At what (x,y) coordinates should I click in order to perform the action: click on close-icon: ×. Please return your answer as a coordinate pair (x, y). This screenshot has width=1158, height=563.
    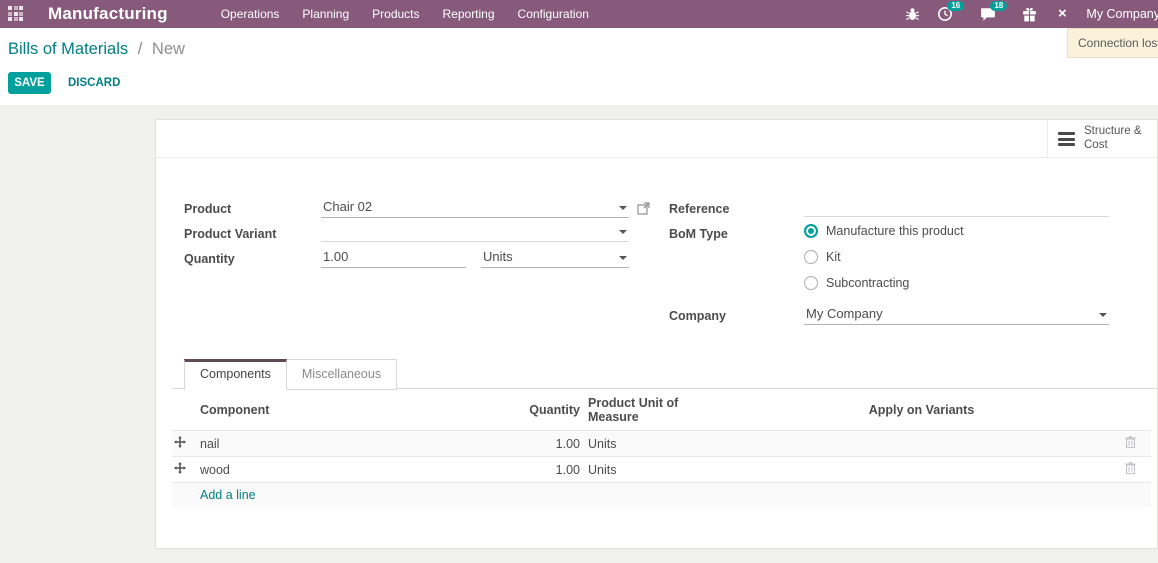
    Looking at the image, I should click on (1062, 14).